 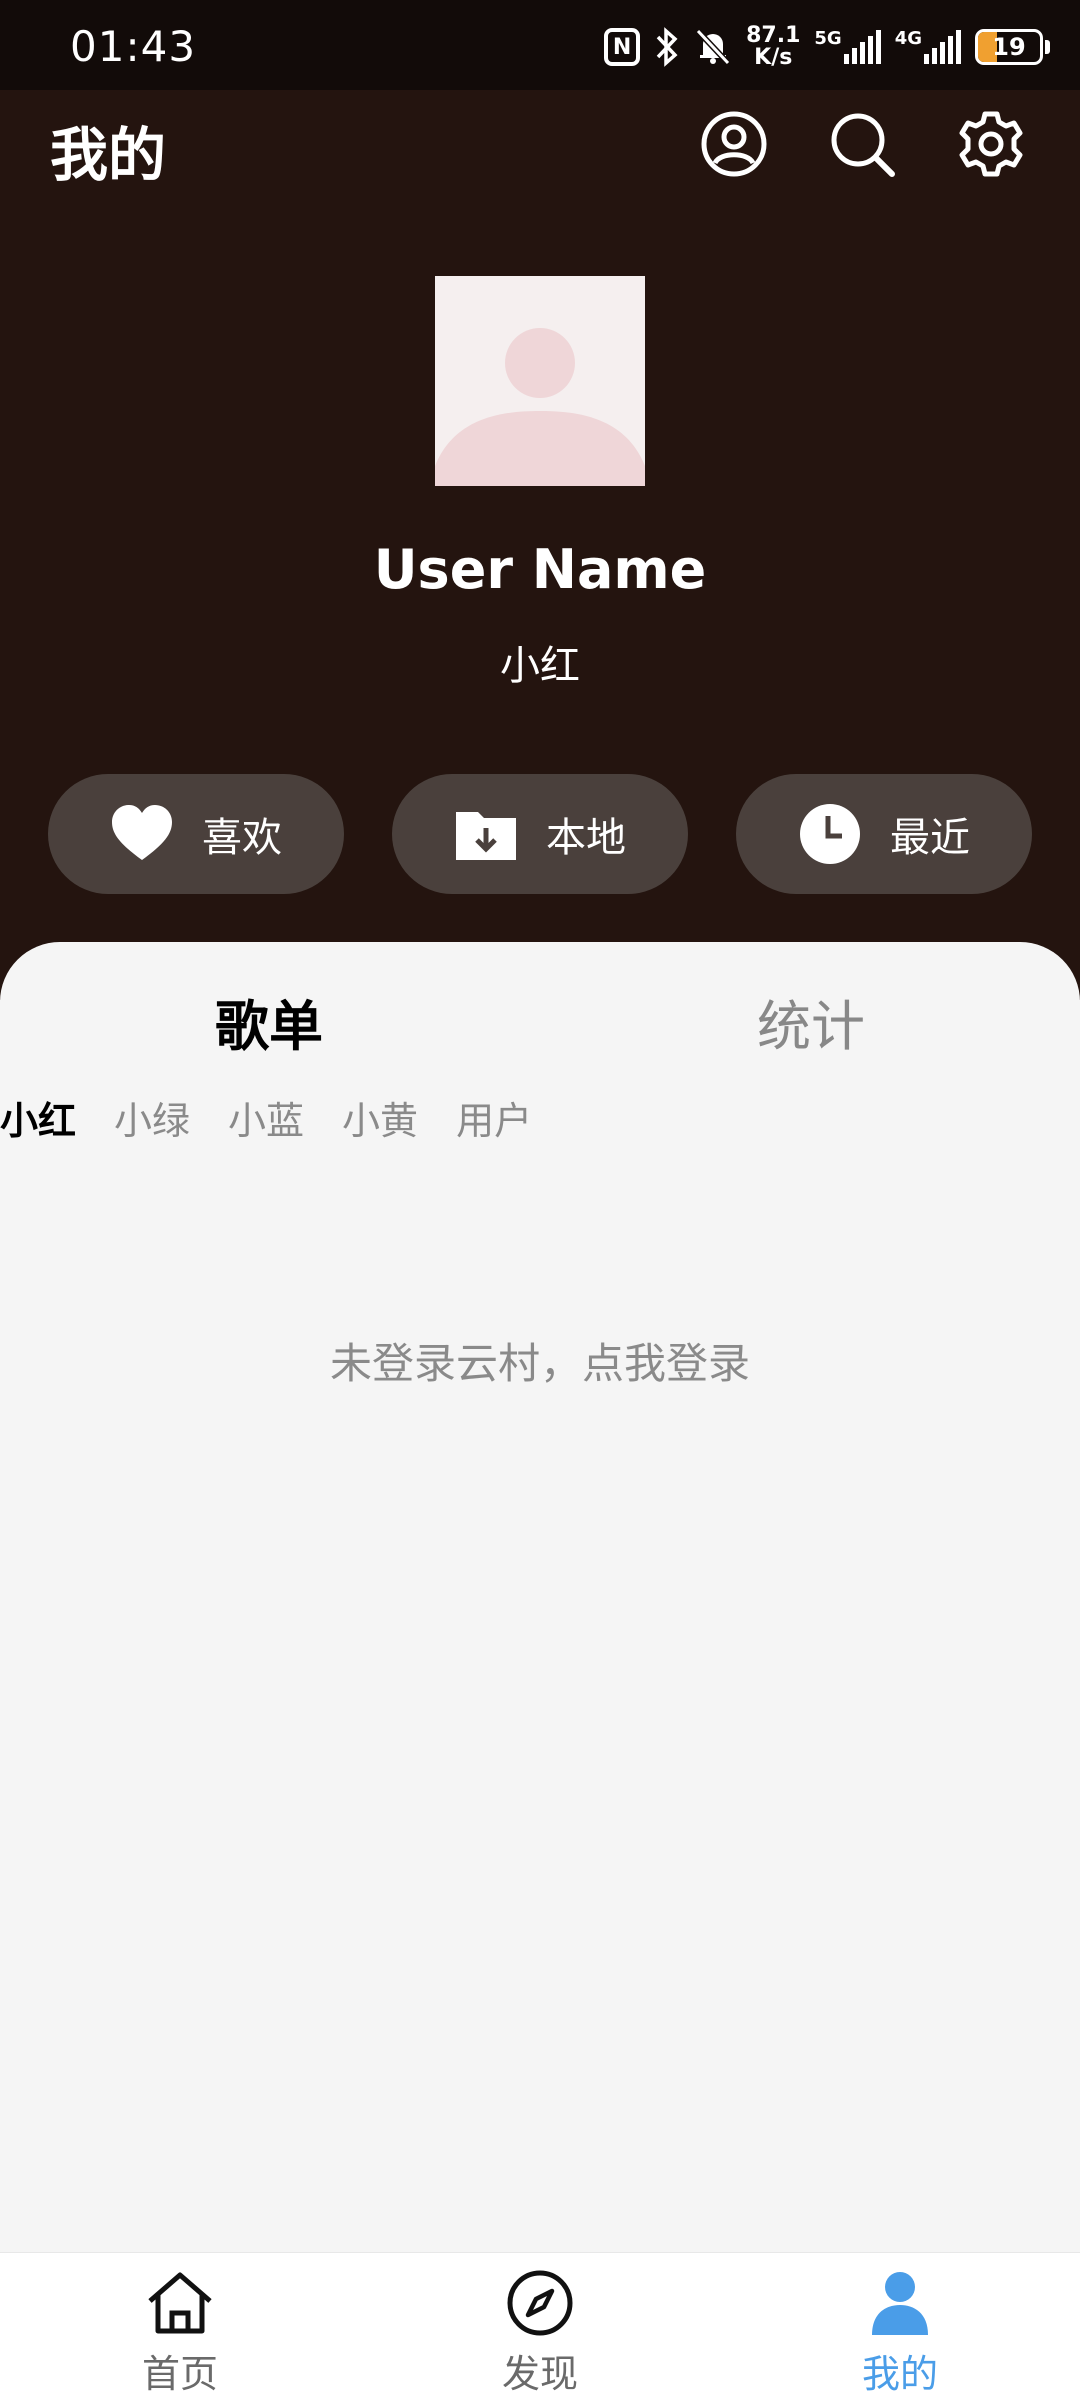 I want to click on nav-mine: 我的, so click(x=900, y=2331).